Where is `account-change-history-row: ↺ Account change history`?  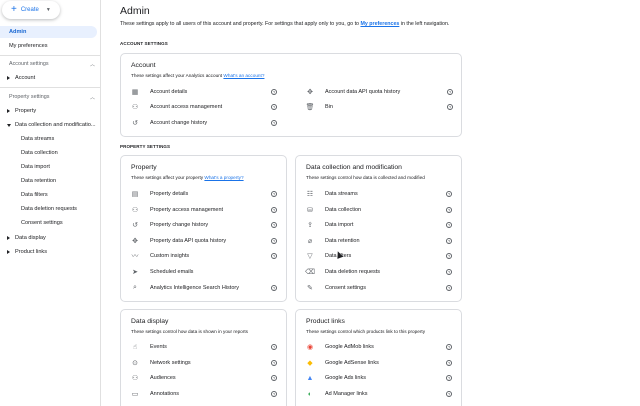
account-change-history-row: ↺ Account change history is located at coordinates (169, 123).